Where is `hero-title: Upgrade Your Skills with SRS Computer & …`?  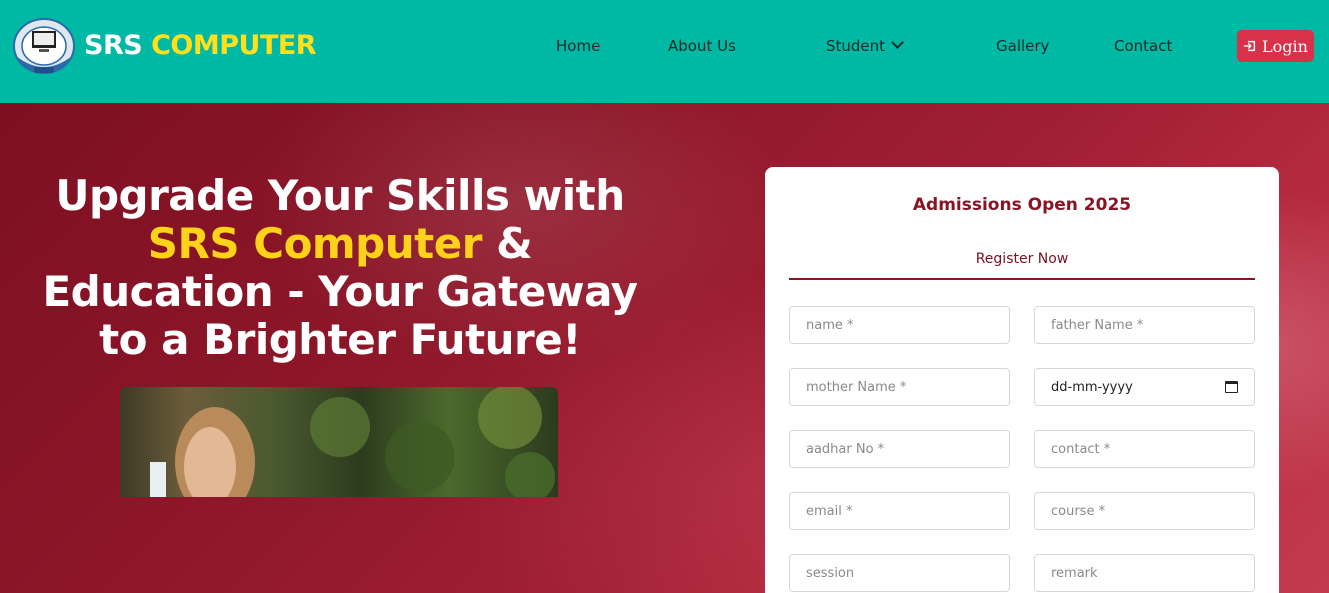 hero-title: Upgrade Your Skills with SRS Computer & … is located at coordinates (340, 268).